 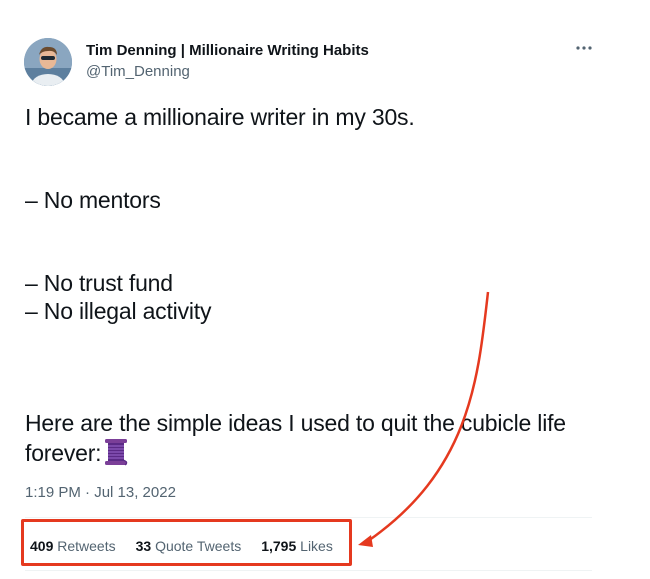 What do you see at coordinates (424, 419) in the screenshot?
I see `annotation-arrow-icon` at bounding box center [424, 419].